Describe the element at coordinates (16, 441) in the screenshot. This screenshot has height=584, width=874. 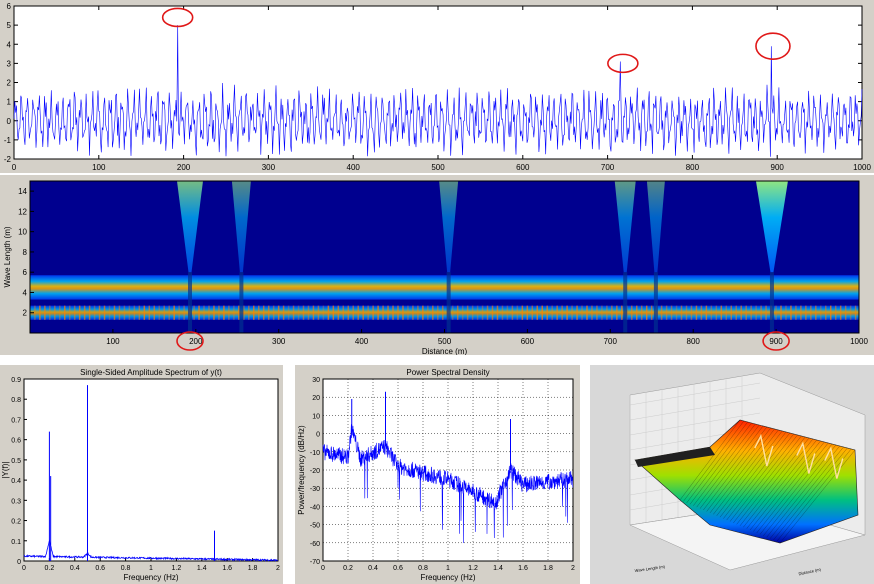
I see `y-tick-label: 0.6` at that location.